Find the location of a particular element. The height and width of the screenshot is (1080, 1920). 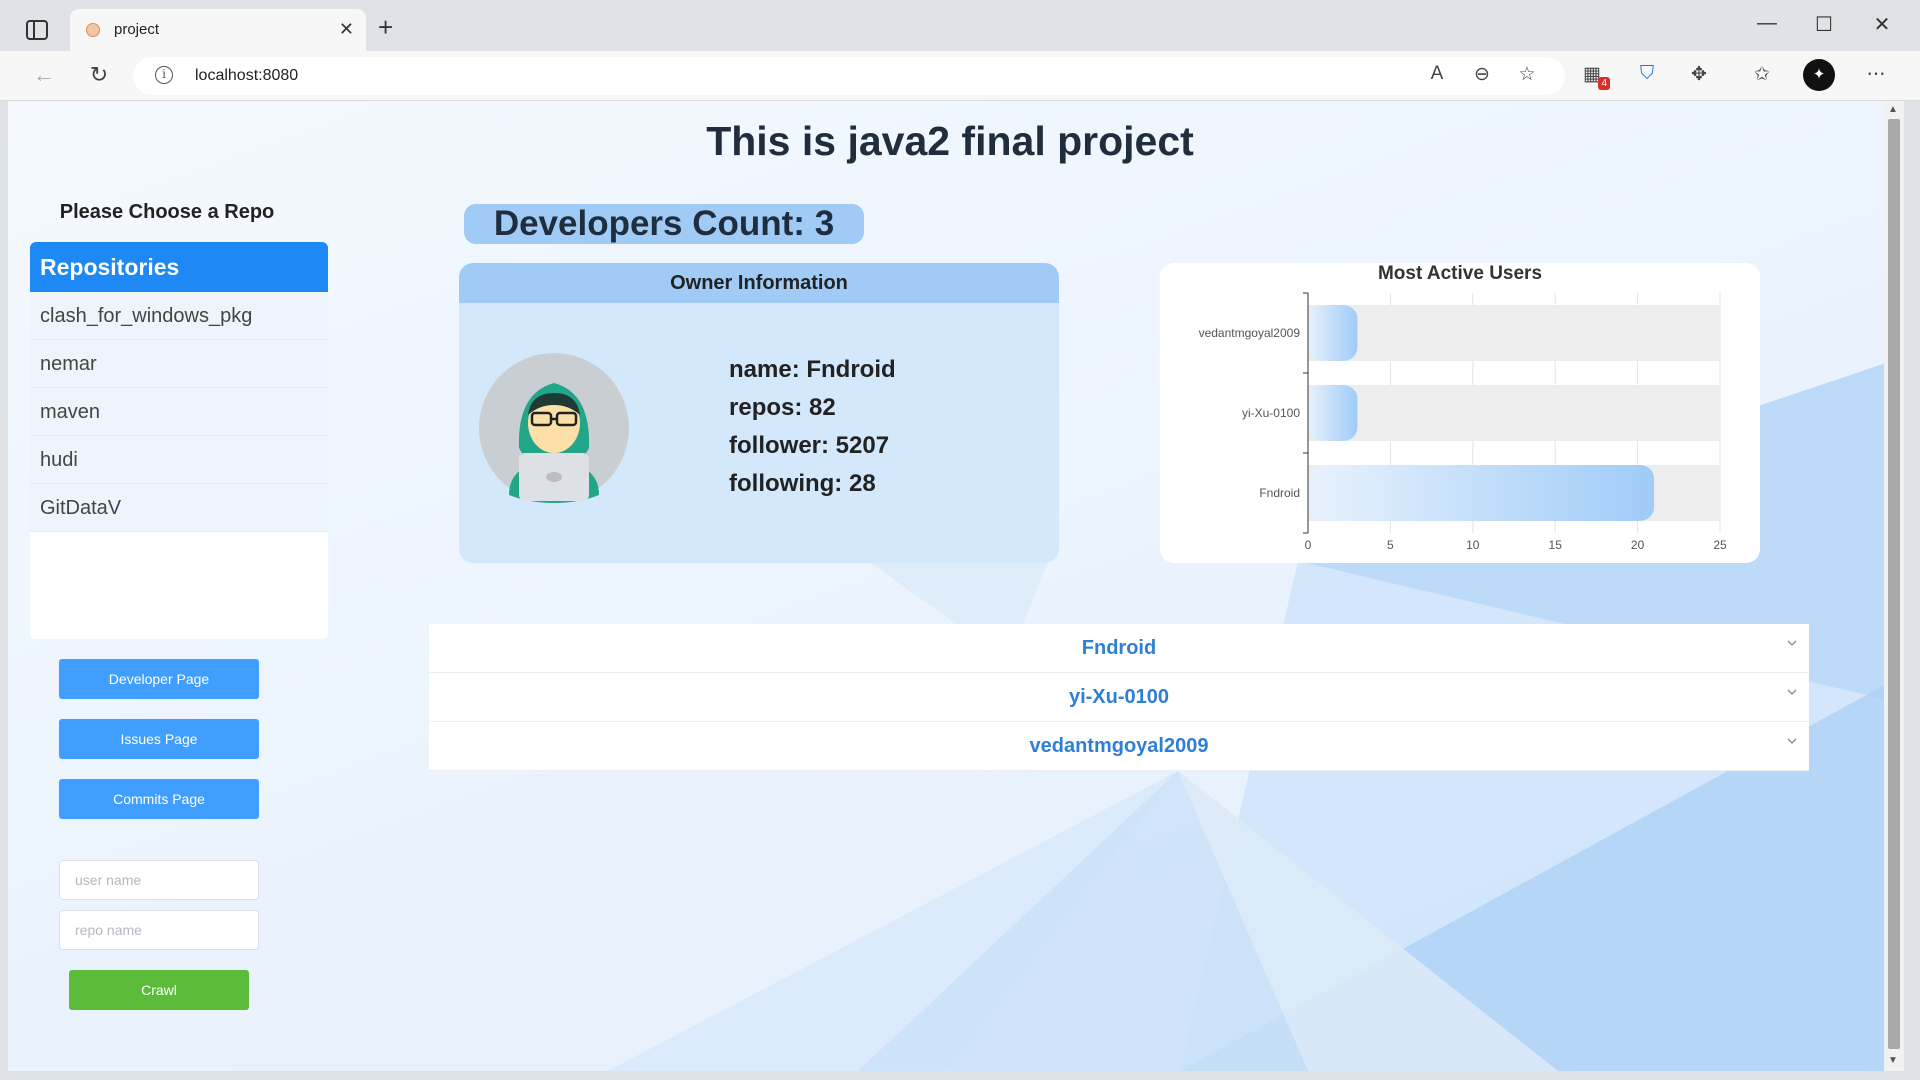

choose-repo-label: Please Choose a Repo is located at coordinates (167, 212).